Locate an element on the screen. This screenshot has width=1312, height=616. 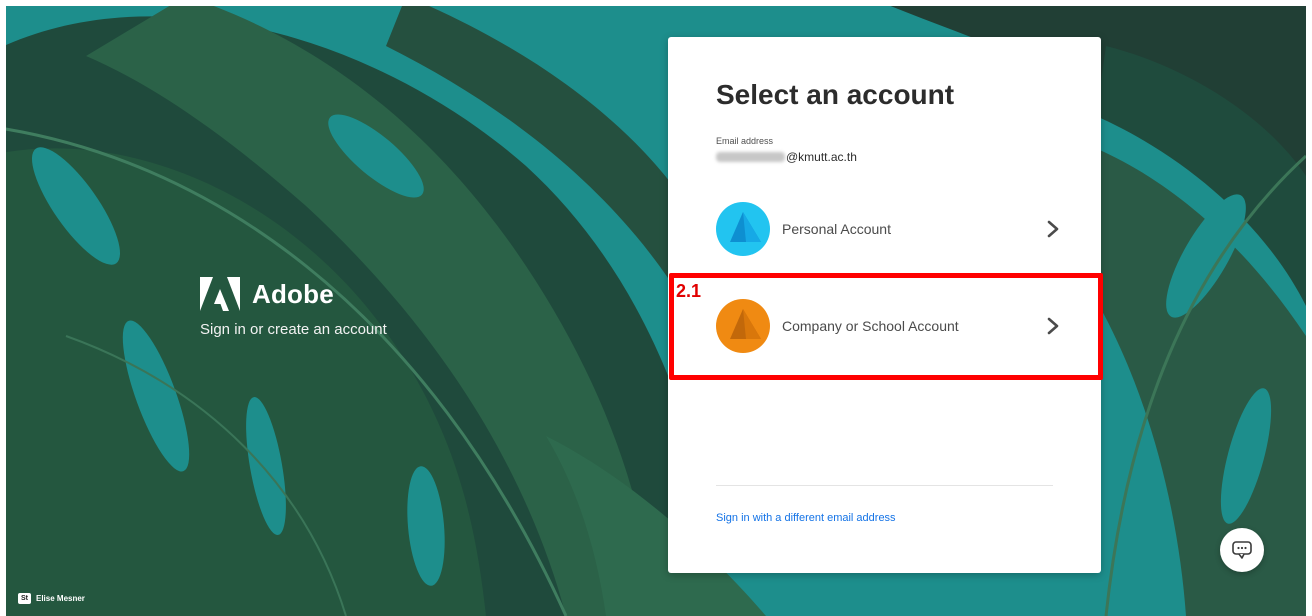
email-domain: @kmutt.ac.th is located at coordinates (821, 157).